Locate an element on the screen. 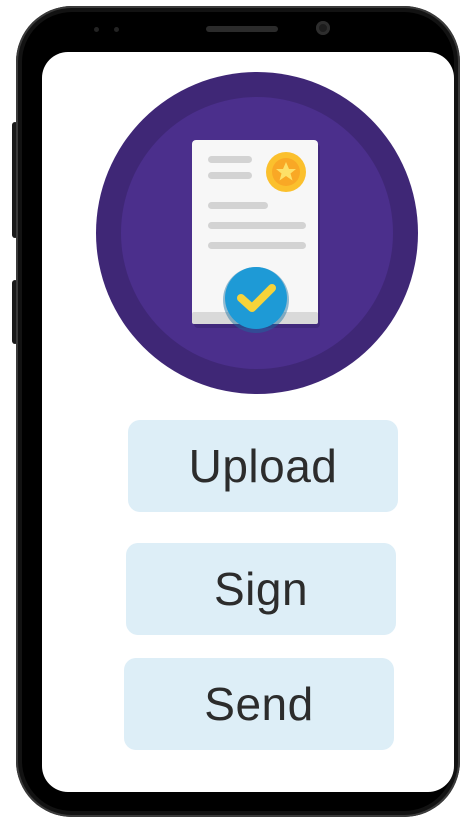  send-button-label: Send is located at coordinates (259, 704).